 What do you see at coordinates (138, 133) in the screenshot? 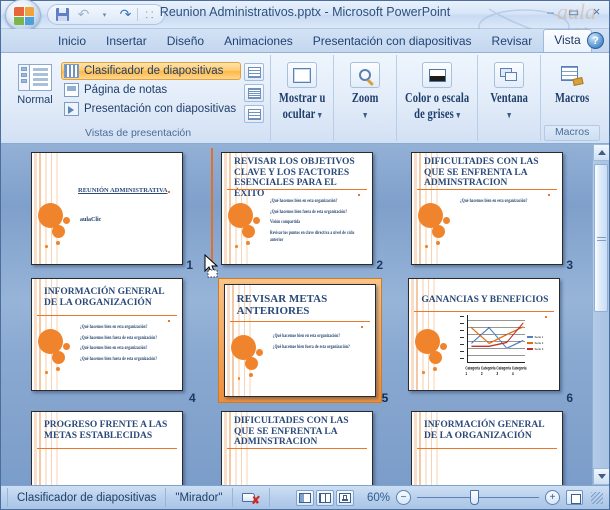
I see `group-label-vistas: Vistas de presentación` at bounding box center [138, 133].